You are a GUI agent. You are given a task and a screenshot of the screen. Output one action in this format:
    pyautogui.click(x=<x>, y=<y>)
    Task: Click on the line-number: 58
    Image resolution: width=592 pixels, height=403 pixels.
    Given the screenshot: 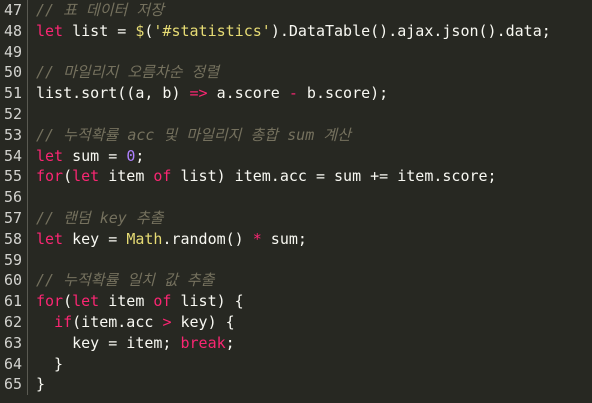 What is the action you would take?
    pyautogui.click(x=14, y=239)
    